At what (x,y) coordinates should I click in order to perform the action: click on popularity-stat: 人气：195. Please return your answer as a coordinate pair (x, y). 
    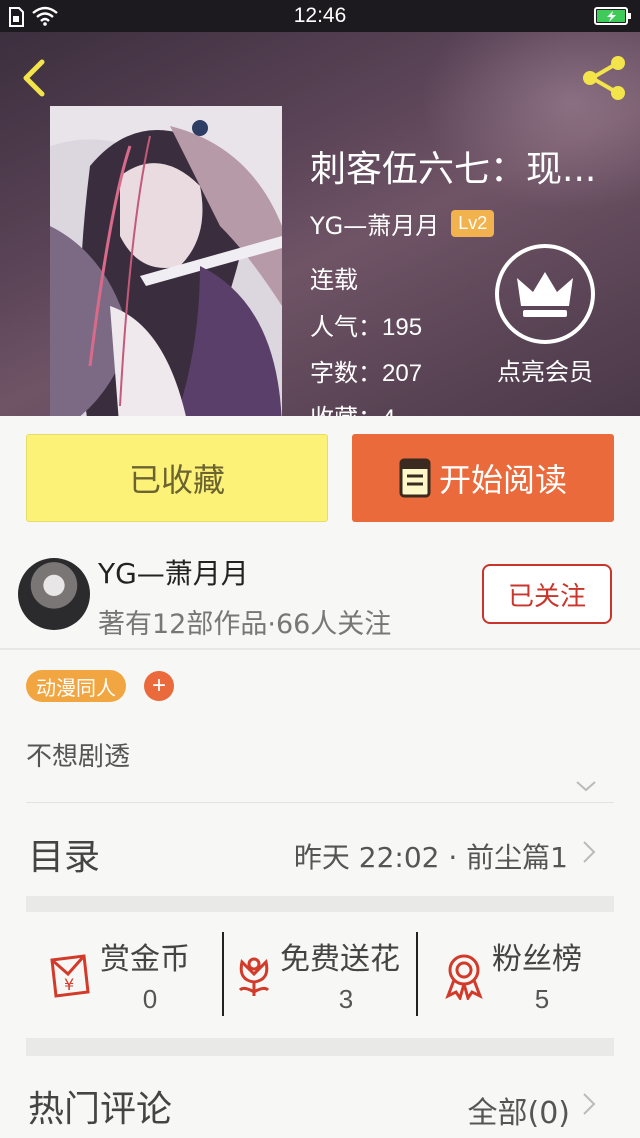
    Looking at the image, I should click on (366, 324).